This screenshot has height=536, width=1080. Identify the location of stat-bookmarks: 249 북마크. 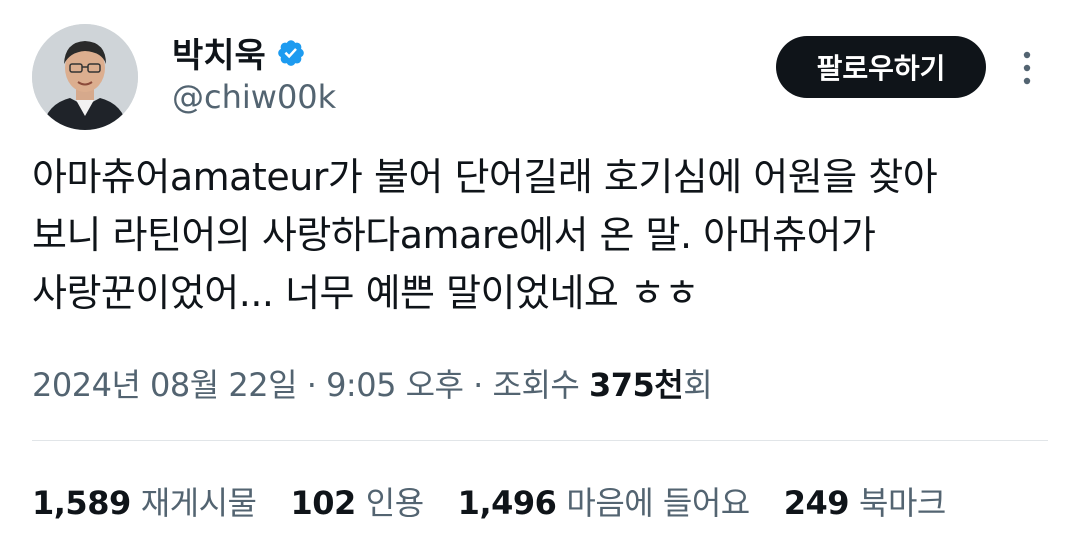
(865, 501).